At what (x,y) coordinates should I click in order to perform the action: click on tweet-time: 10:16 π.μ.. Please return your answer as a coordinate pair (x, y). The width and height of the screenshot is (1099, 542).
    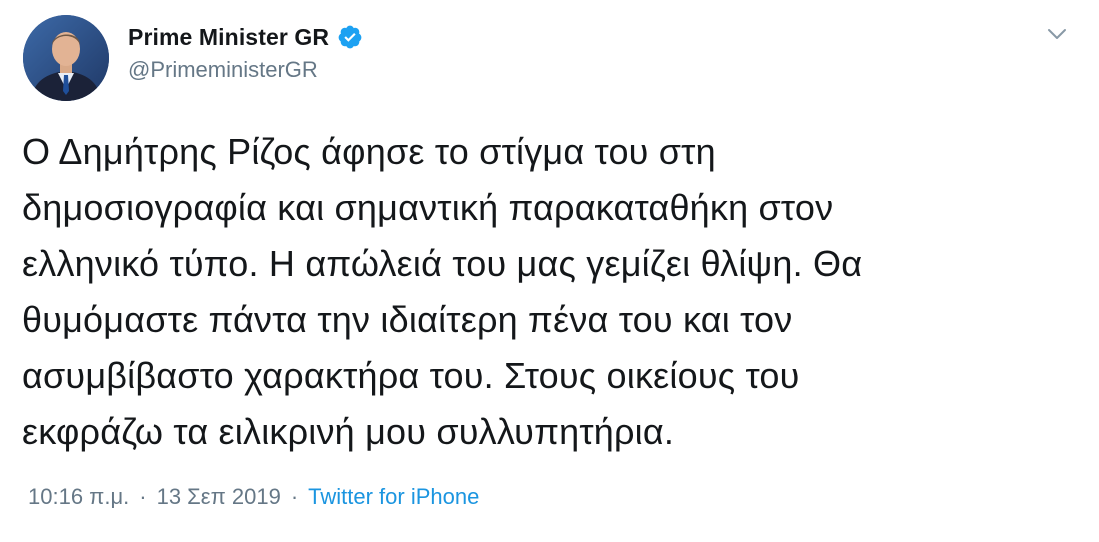
    Looking at the image, I should click on (78, 497).